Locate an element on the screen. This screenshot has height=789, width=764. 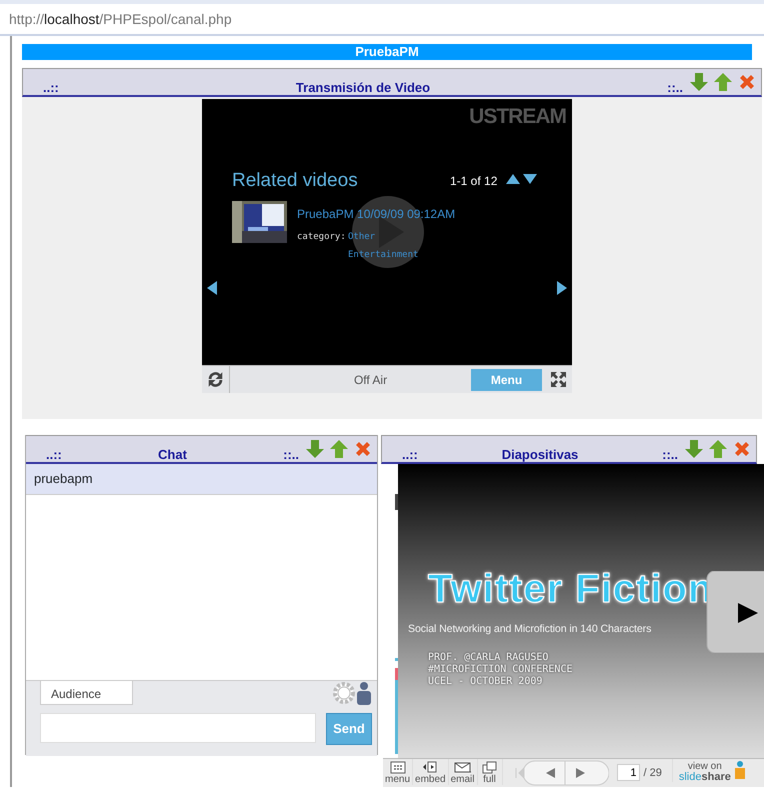
view-on-label: view on is located at coordinates (705, 767).